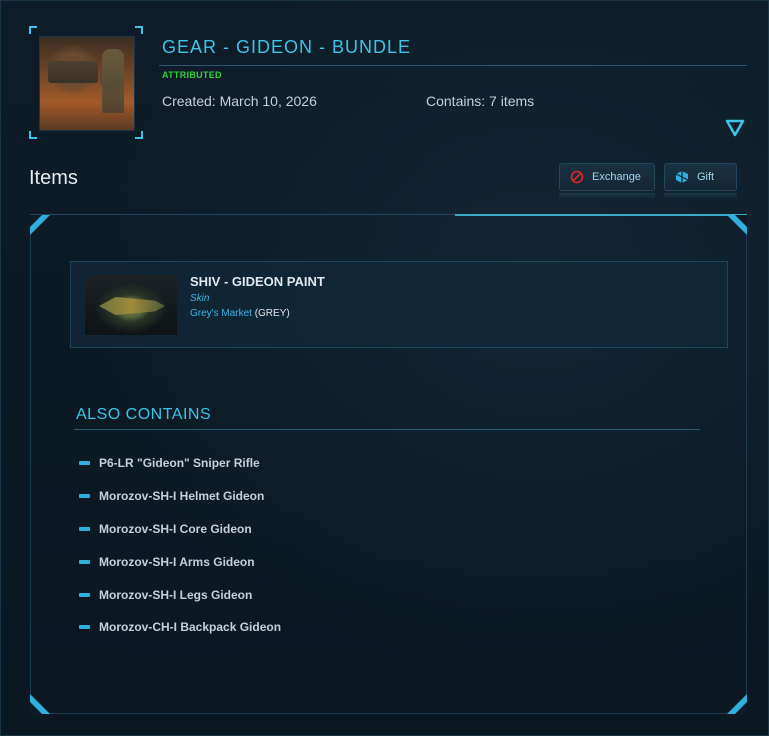 This screenshot has width=769, height=736. What do you see at coordinates (735, 128) in the screenshot?
I see `triangle-down-icon` at bounding box center [735, 128].